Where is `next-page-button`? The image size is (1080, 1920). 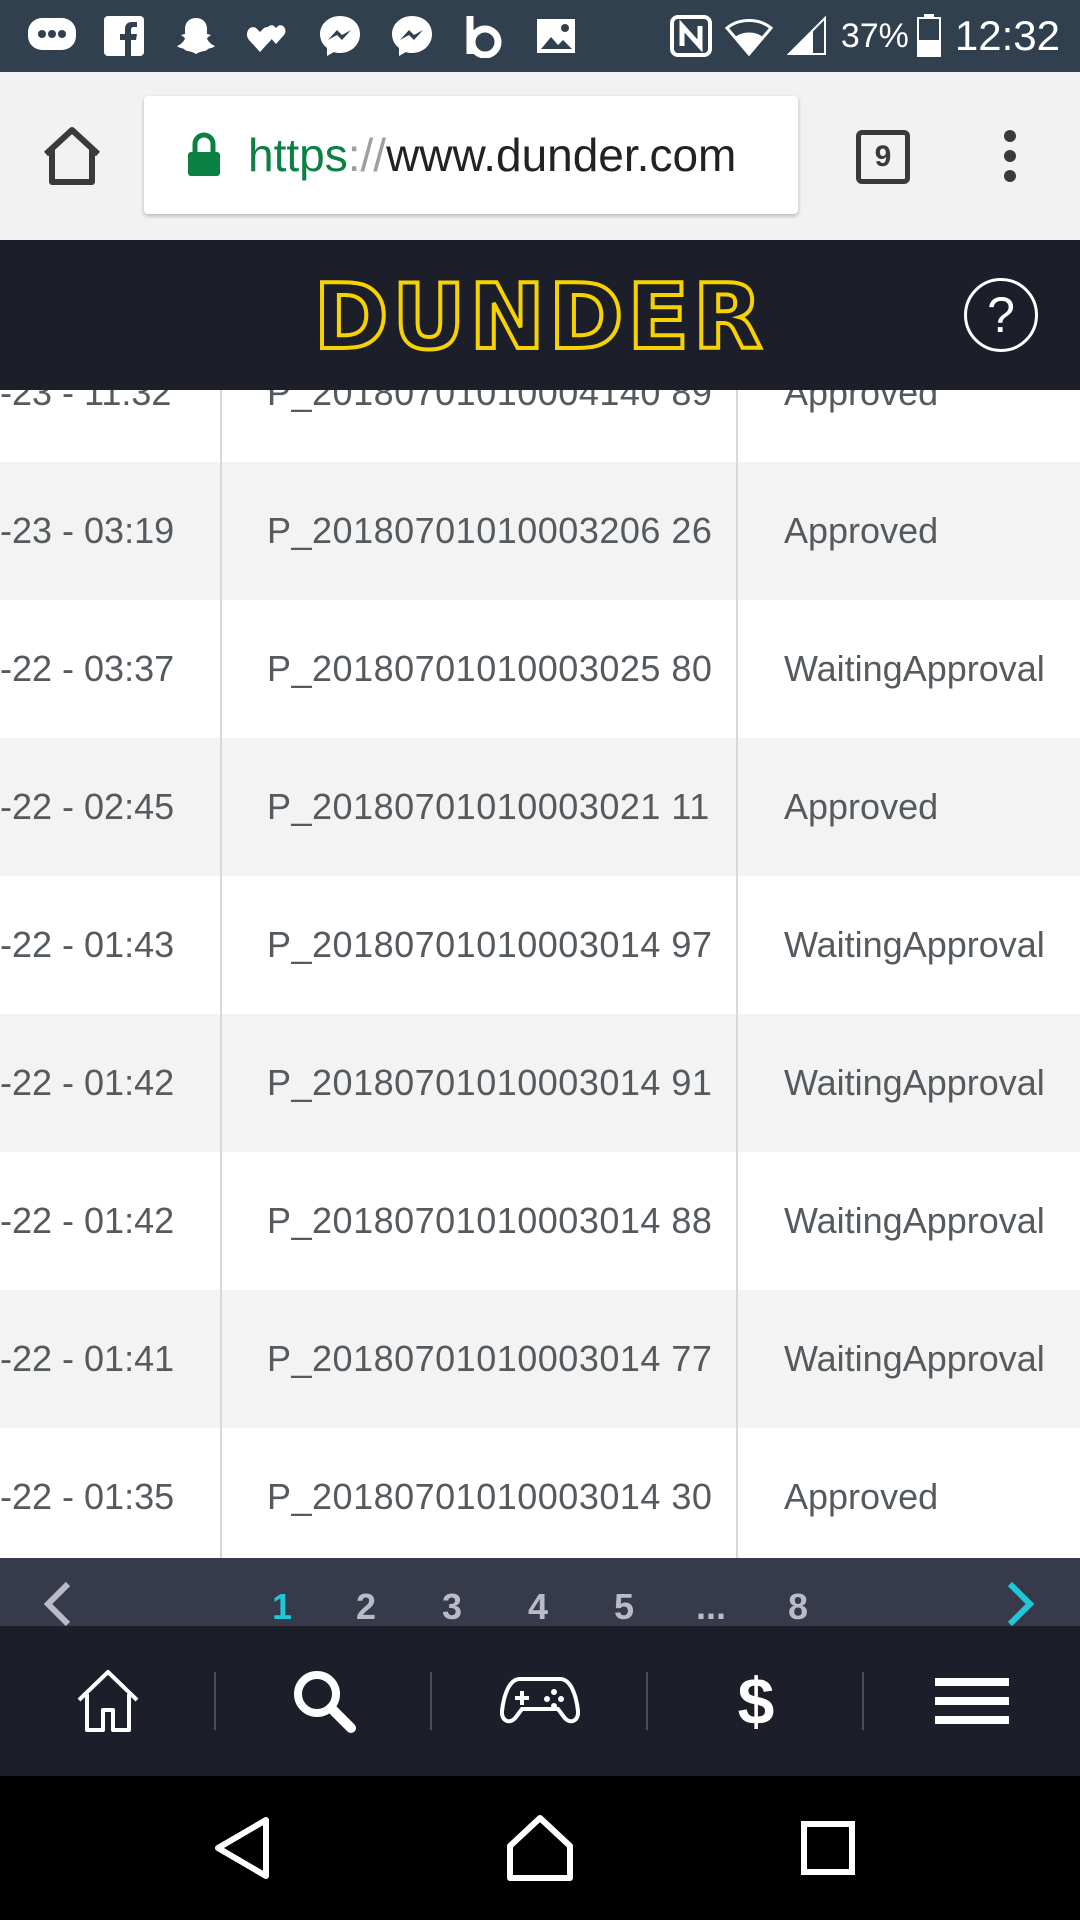 next-page-button is located at coordinates (1020, 1603).